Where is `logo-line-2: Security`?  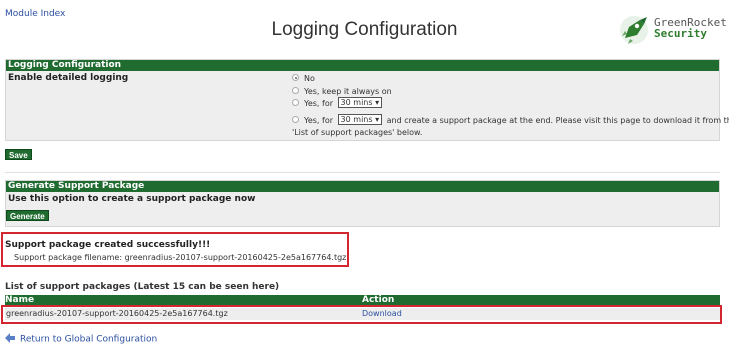
logo-line-2: Security is located at coordinates (680, 33).